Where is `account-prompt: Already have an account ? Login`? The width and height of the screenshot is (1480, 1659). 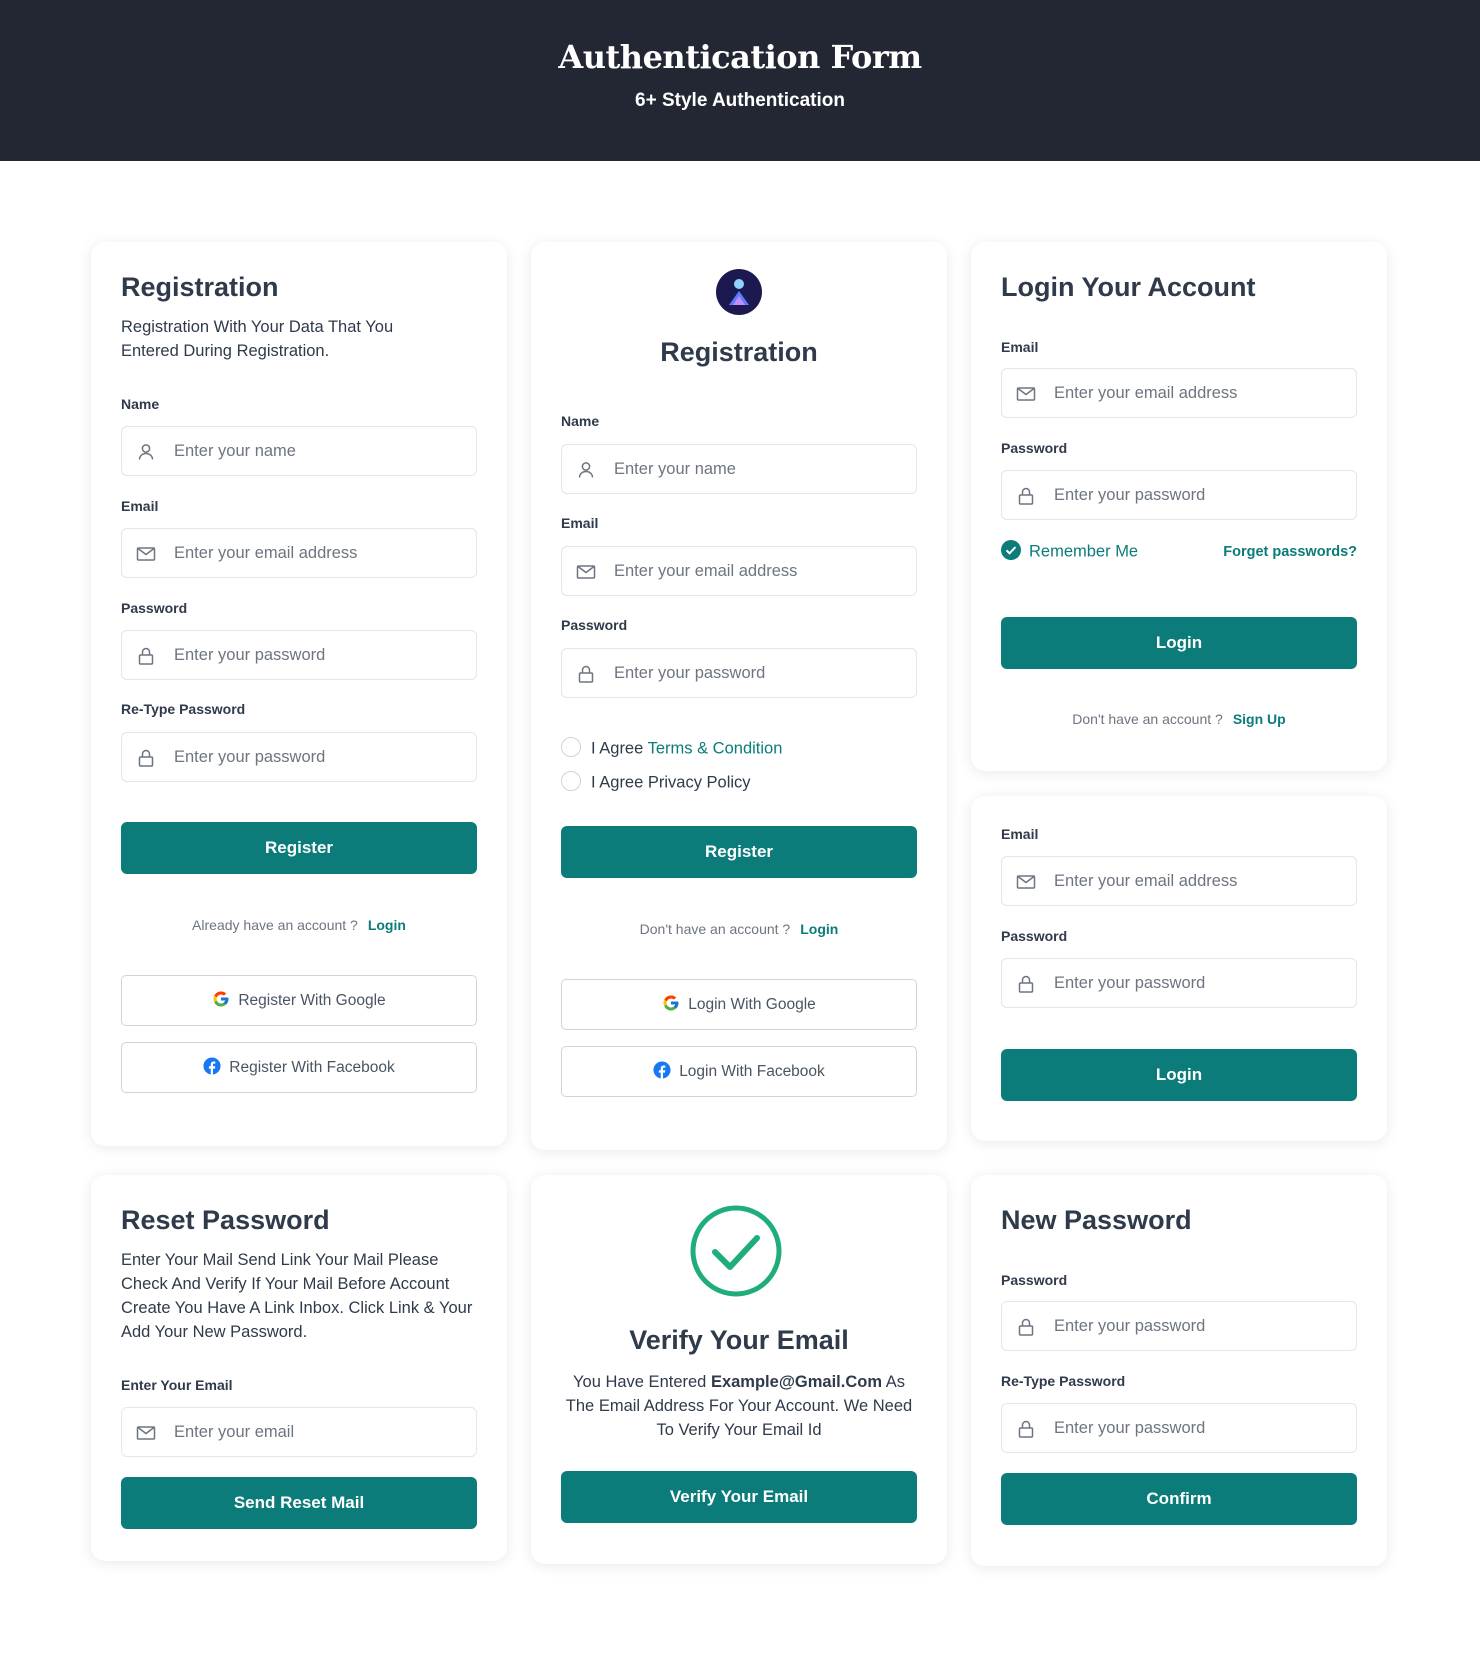 account-prompt: Already have an account ? Login is located at coordinates (299, 925).